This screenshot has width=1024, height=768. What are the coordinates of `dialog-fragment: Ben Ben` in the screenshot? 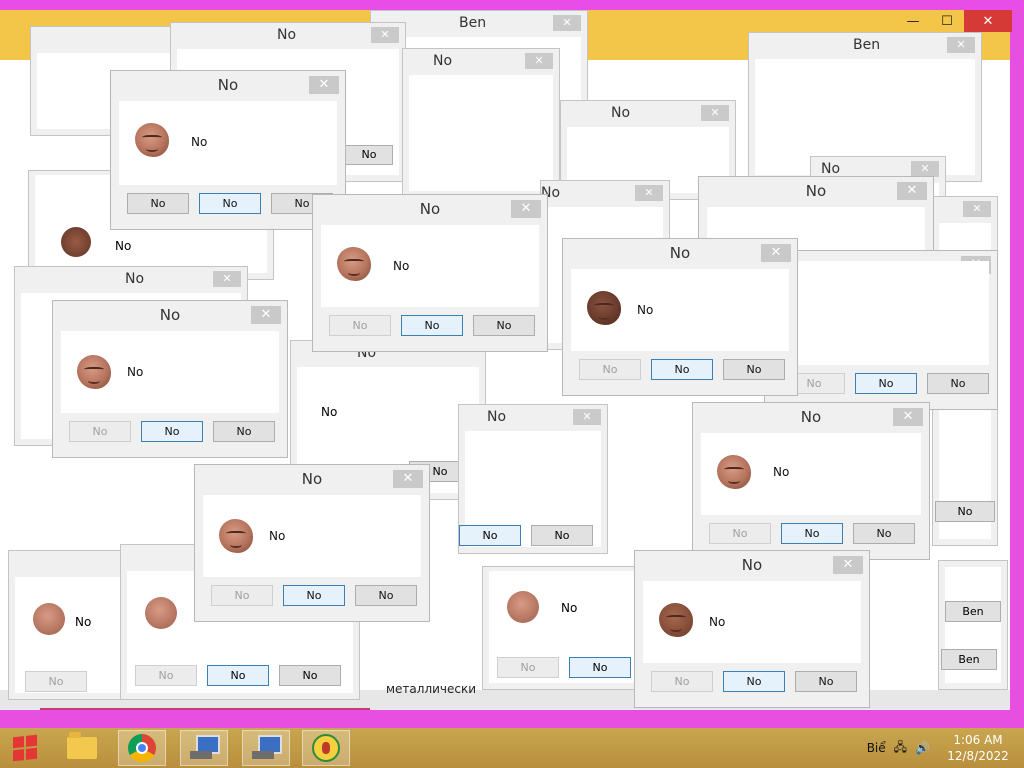 It's located at (973, 625).